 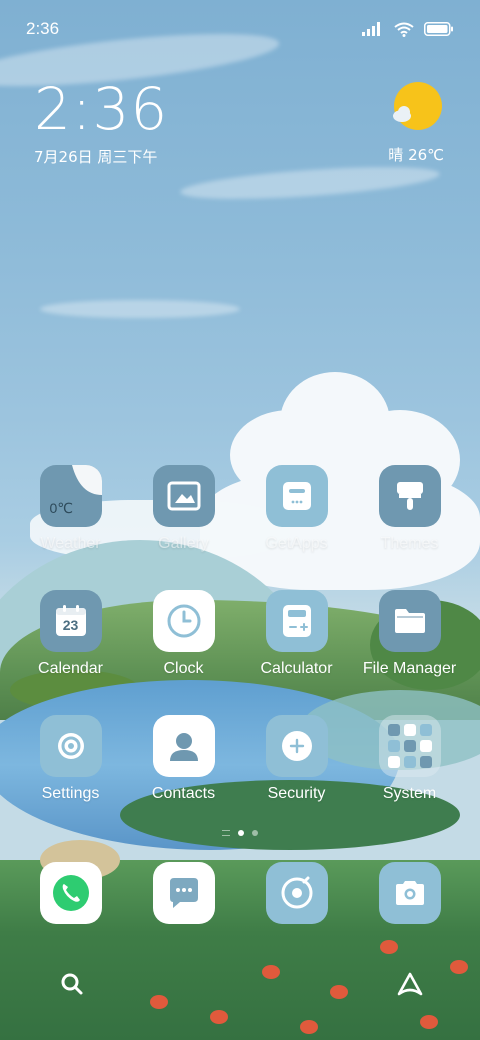 I want to click on app-calendar: 23 Calendar, so click(x=70, y=634).